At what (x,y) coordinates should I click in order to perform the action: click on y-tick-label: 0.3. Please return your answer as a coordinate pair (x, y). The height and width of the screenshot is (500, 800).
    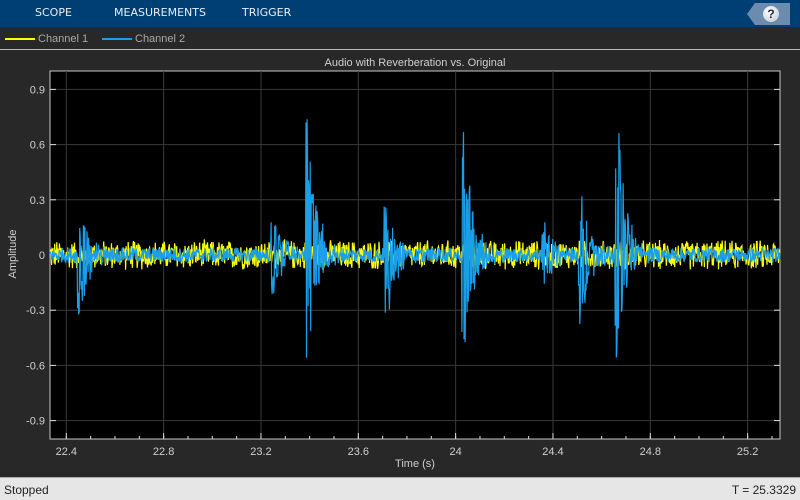
    Looking at the image, I should click on (37, 201).